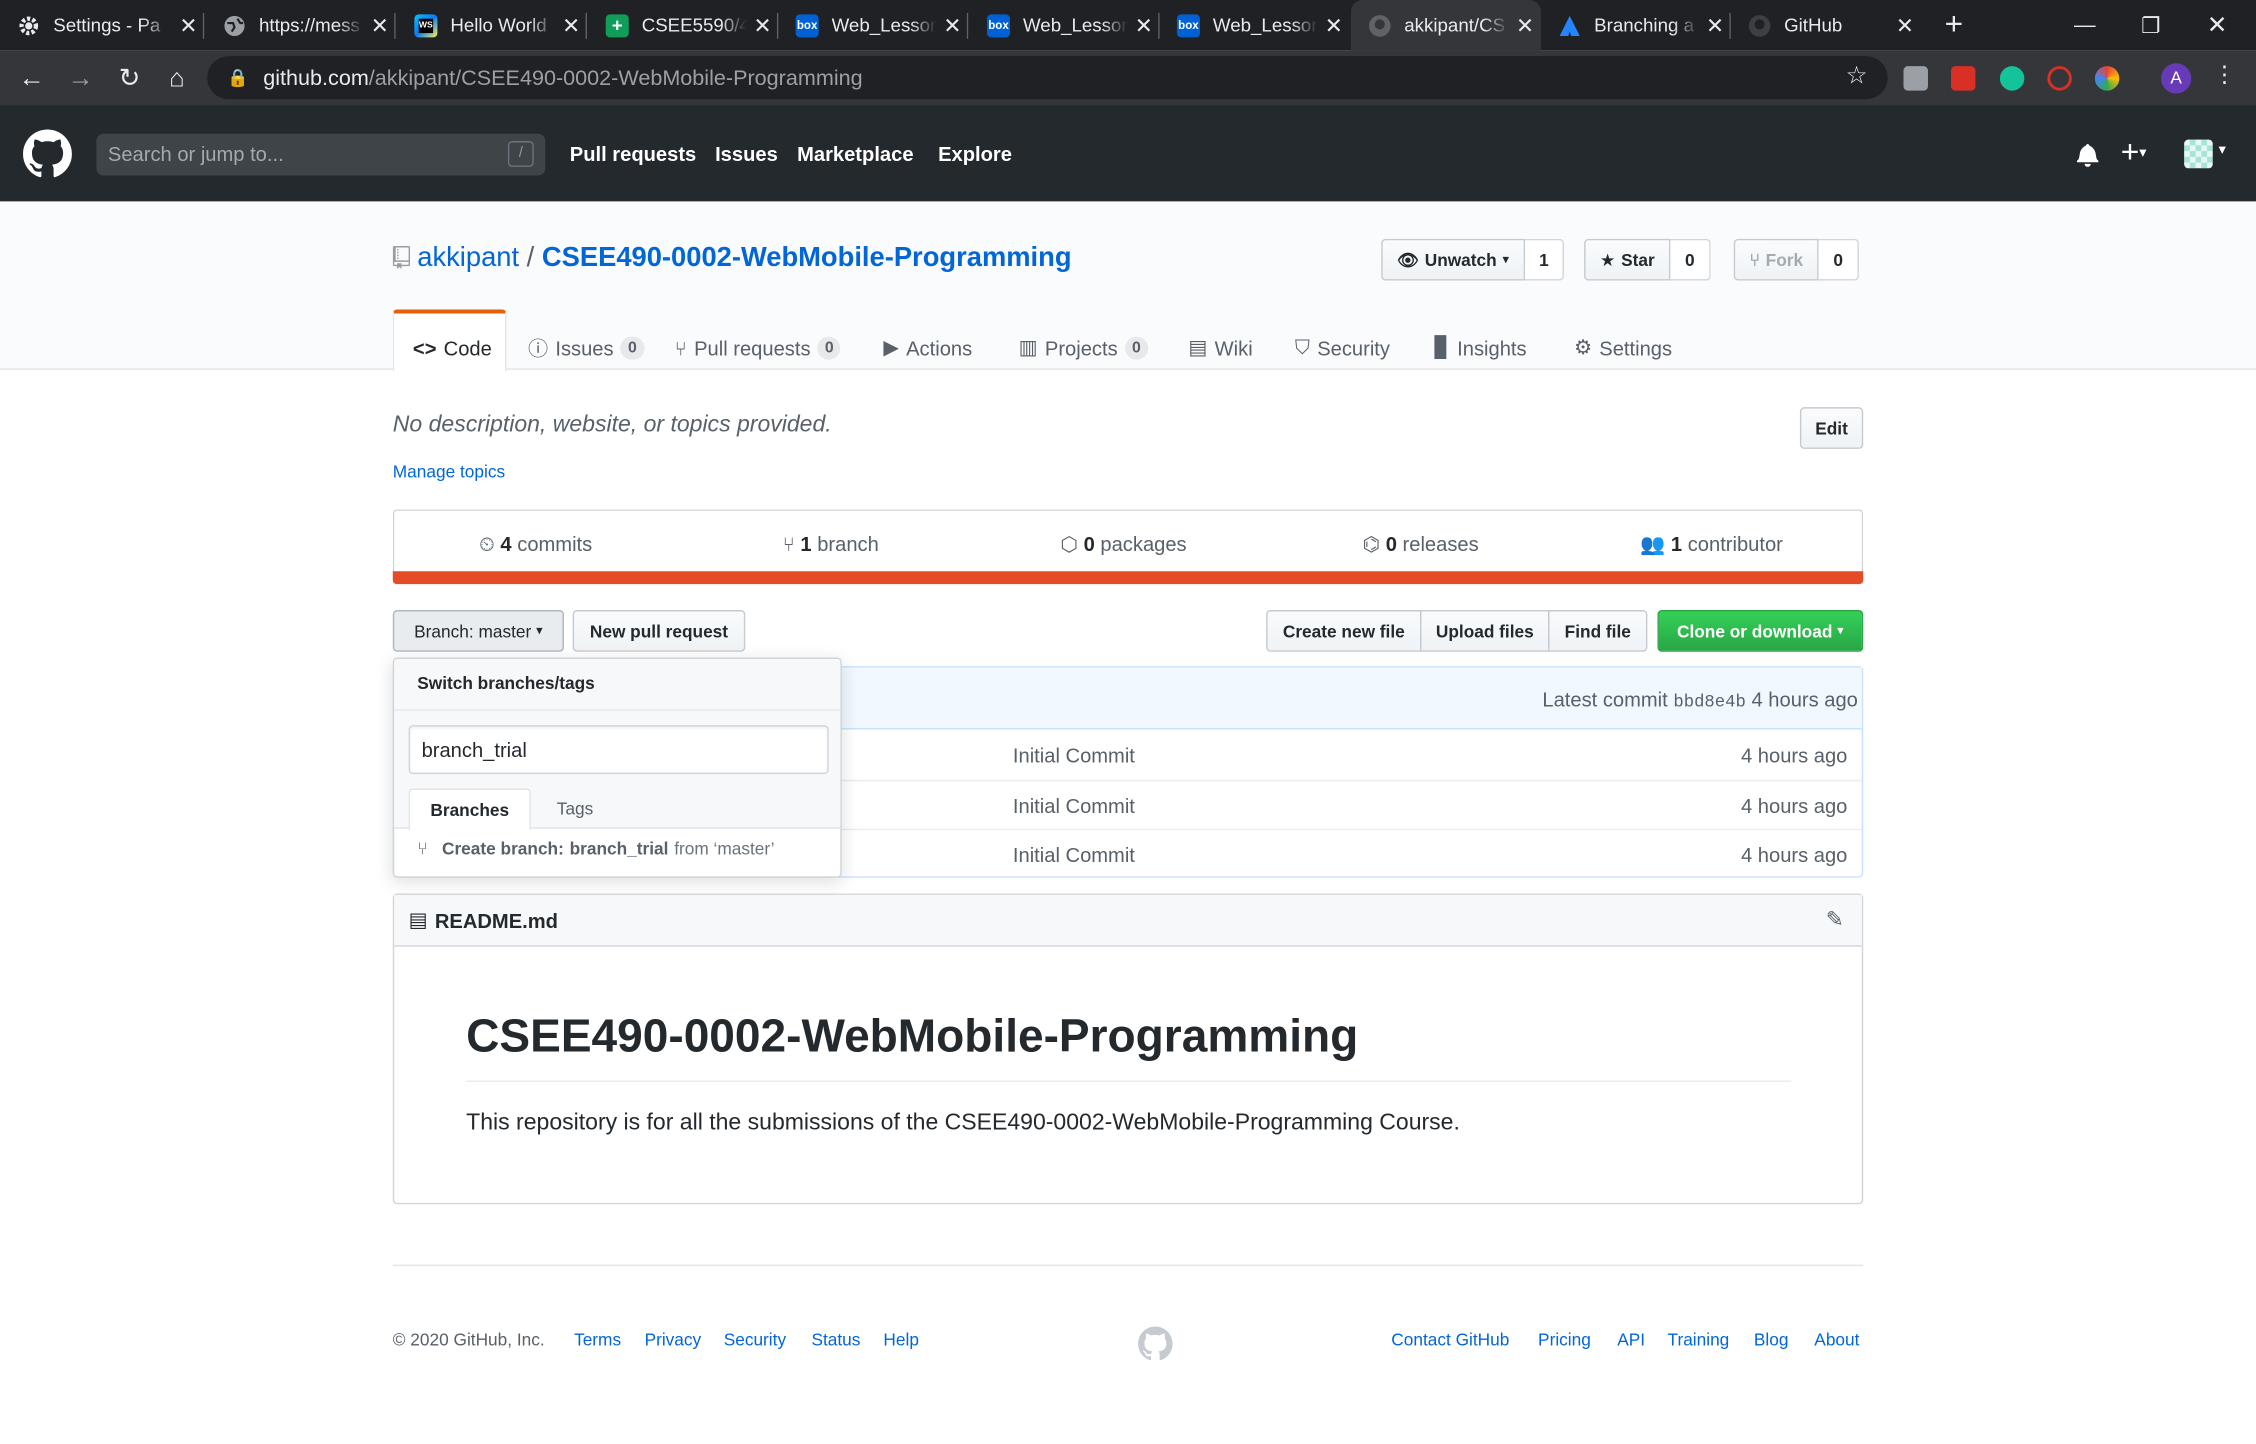 The height and width of the screenshot is (1444, 2256). What do you see at coordinates (1446, 25) in the screenshot?
I see `browser-tab-active: akkipant/CS ✕` at bounding box center [1446, 25].